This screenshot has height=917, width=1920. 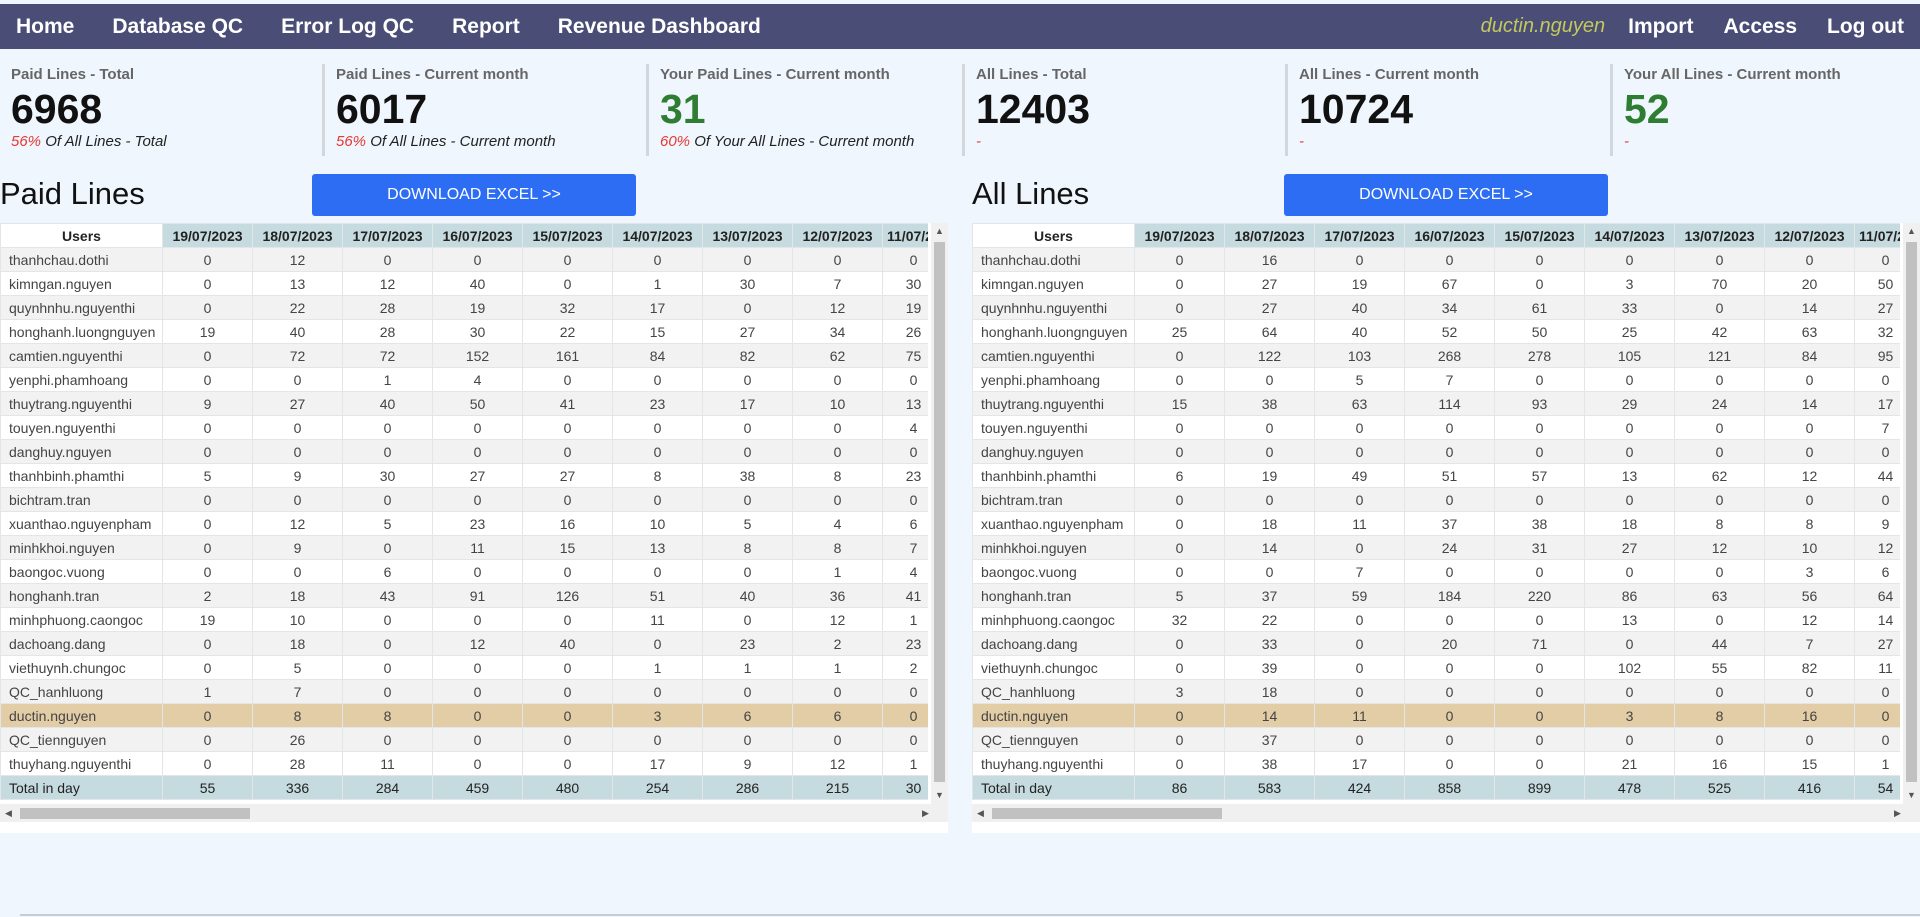 What do you see at coordinates (1436, 667) in the screenshot?
I see `table-row: viethuynh.chungoc 0 39 0 0 0 102 55 82 11` at bounding box center [1436, 667].